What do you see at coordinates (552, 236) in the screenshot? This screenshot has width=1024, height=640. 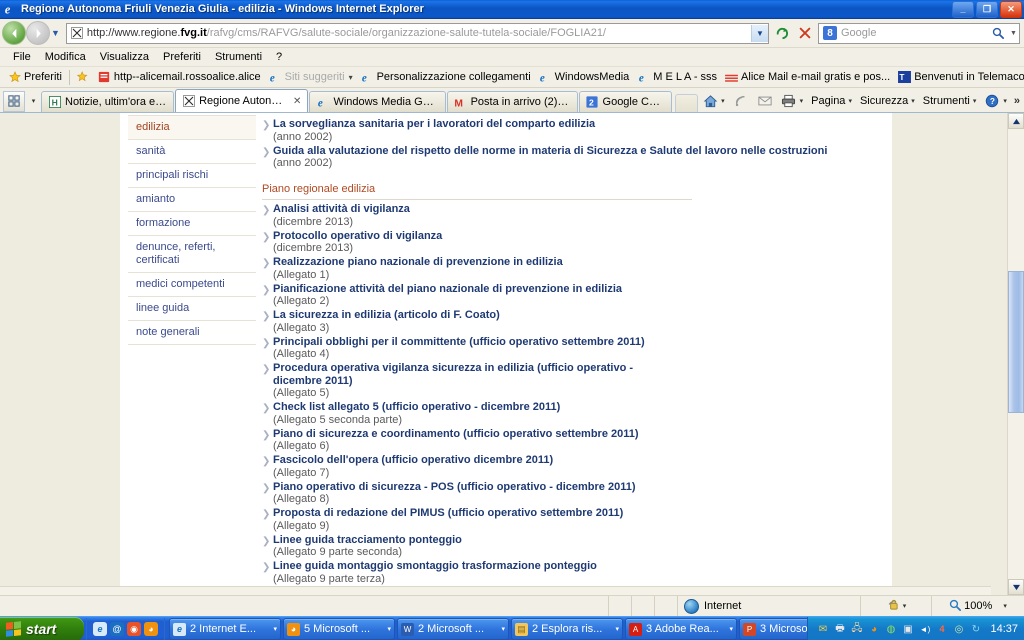 I see `document-title: Protocollo operativo di vigilanza` at bounding box center [552, 236].